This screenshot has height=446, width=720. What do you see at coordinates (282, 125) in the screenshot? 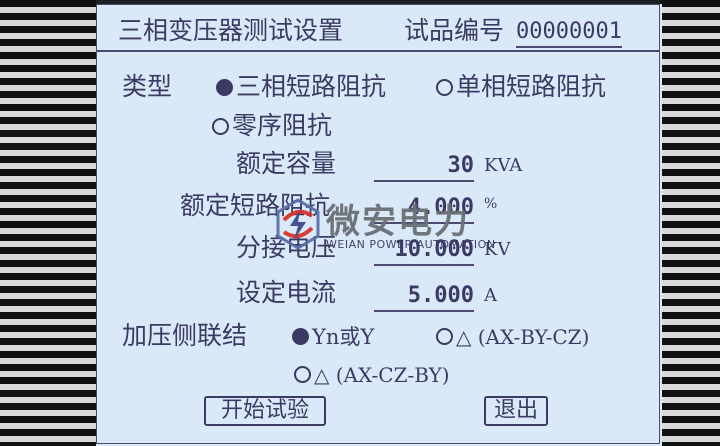
I see `type-option-label: 零序阻抗` at bounding box center [282, 125].